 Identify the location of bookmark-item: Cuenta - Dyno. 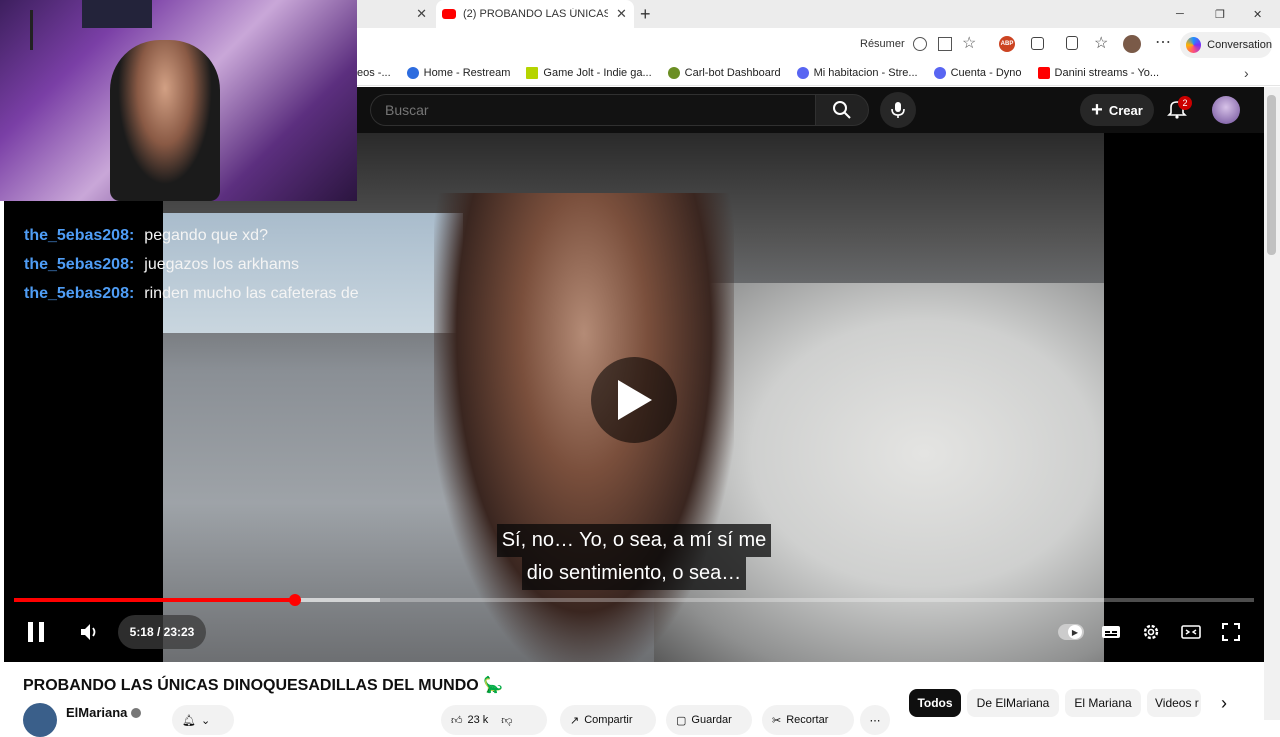
(977, 73).